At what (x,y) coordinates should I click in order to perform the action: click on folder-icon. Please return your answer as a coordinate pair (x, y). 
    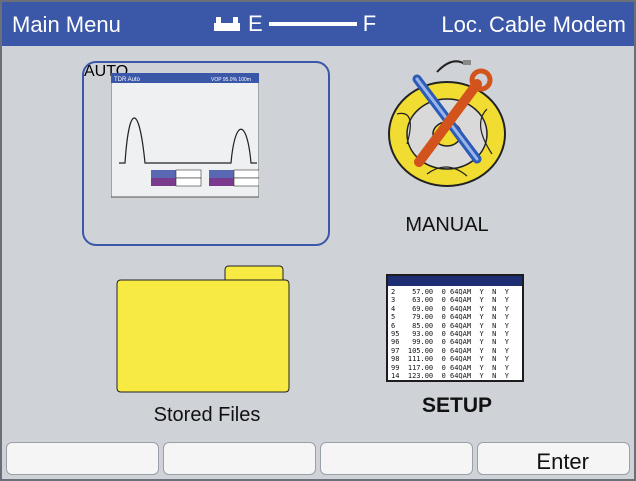
    Looking at the image, I should click on (203, 329).